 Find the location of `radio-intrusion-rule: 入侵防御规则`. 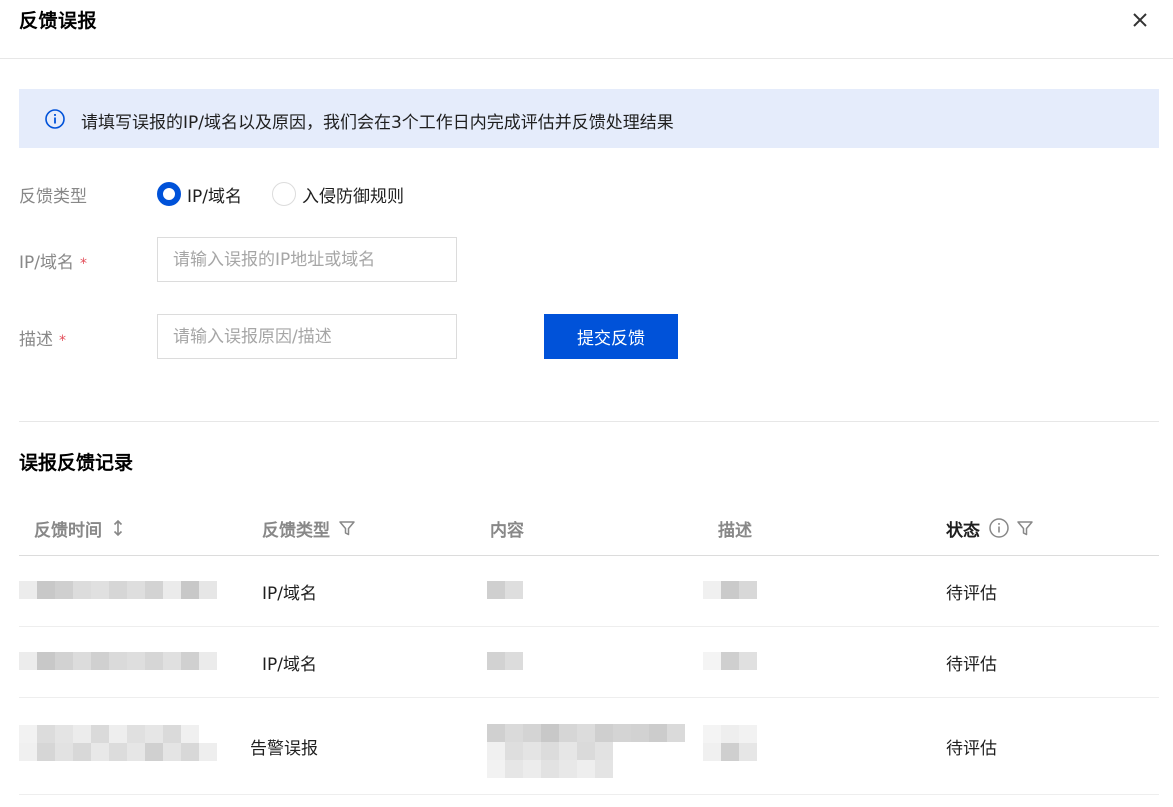

radio-intrusion-rule: 入侵防御规则 is located at coordinates (338, 194).